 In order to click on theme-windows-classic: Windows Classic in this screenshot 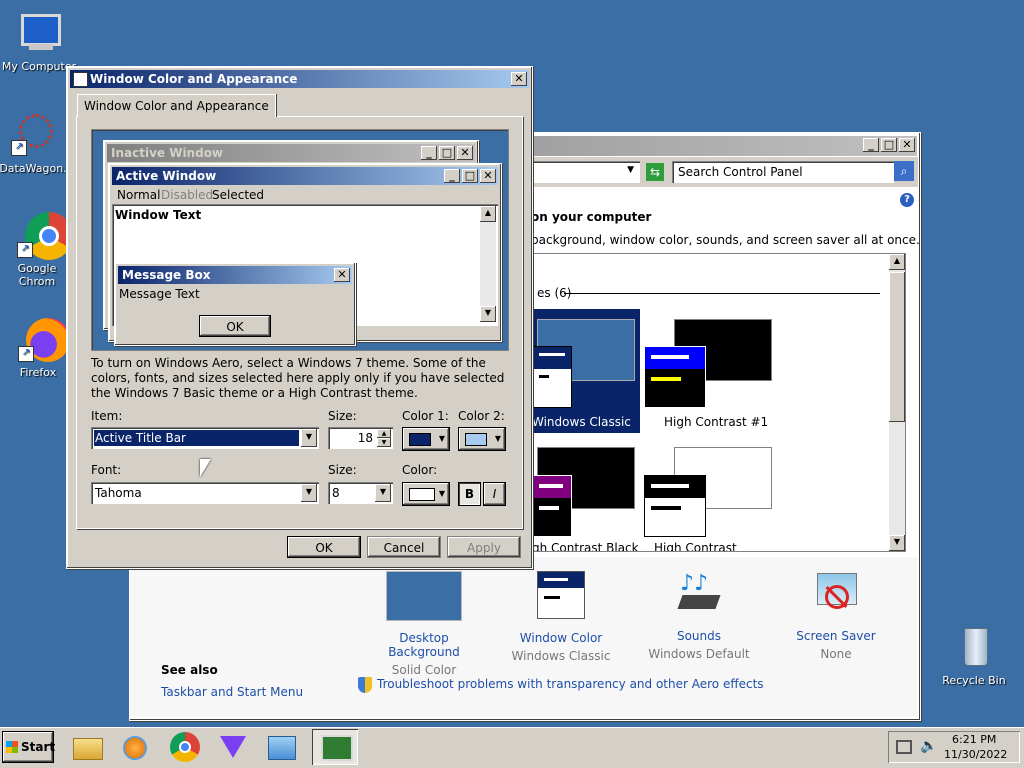, I will do `click(586, 371)`.